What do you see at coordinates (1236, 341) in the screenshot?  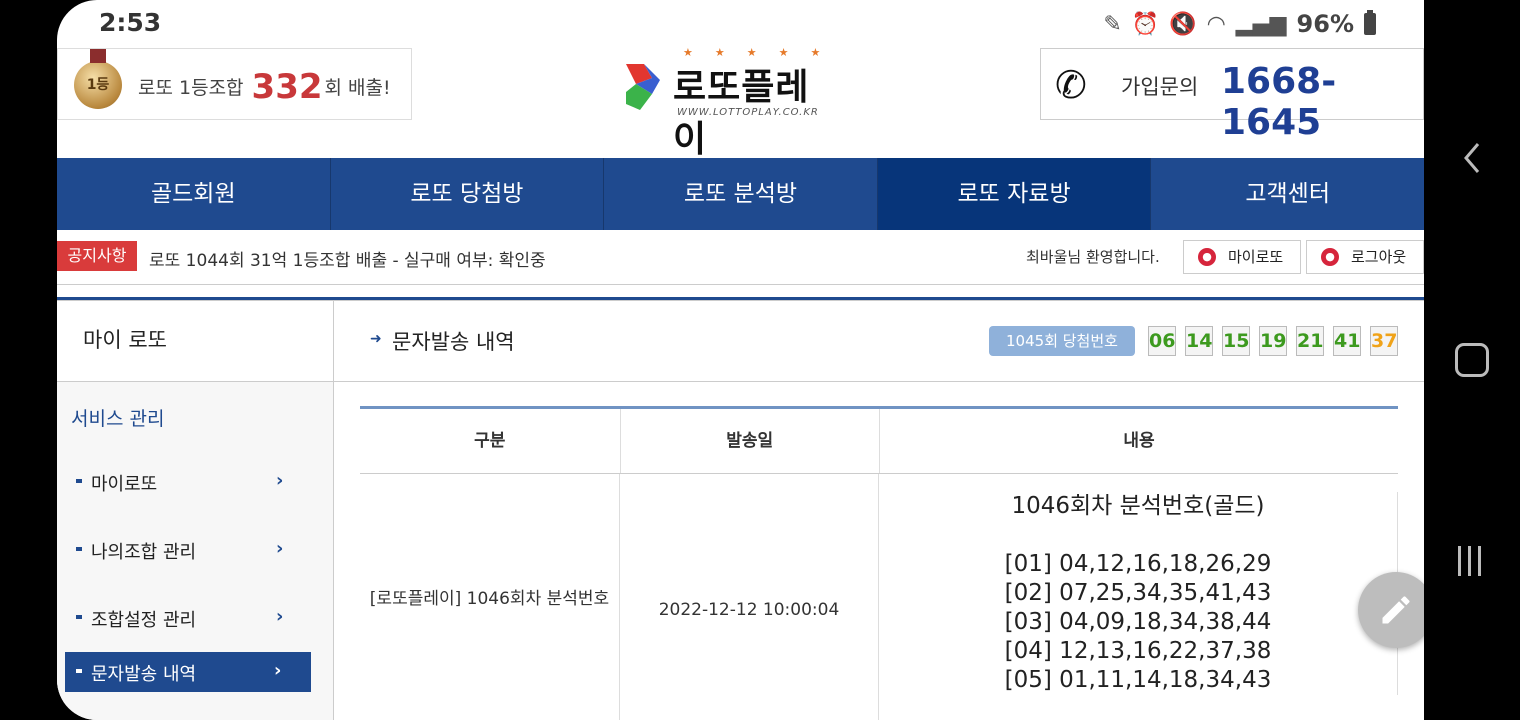 I see `winning-ball: 15` at bounding box center [1236, 341].